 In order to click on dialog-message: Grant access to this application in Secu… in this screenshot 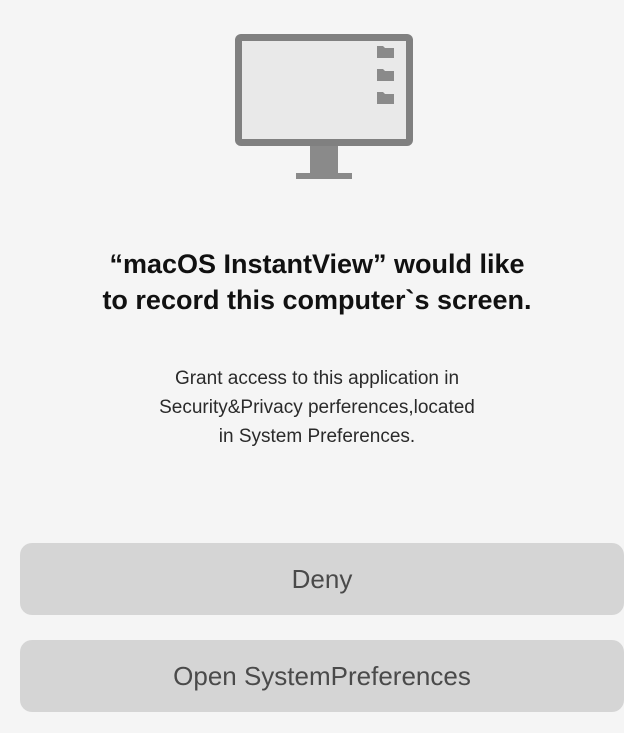, I will do `click(317, 407)`.